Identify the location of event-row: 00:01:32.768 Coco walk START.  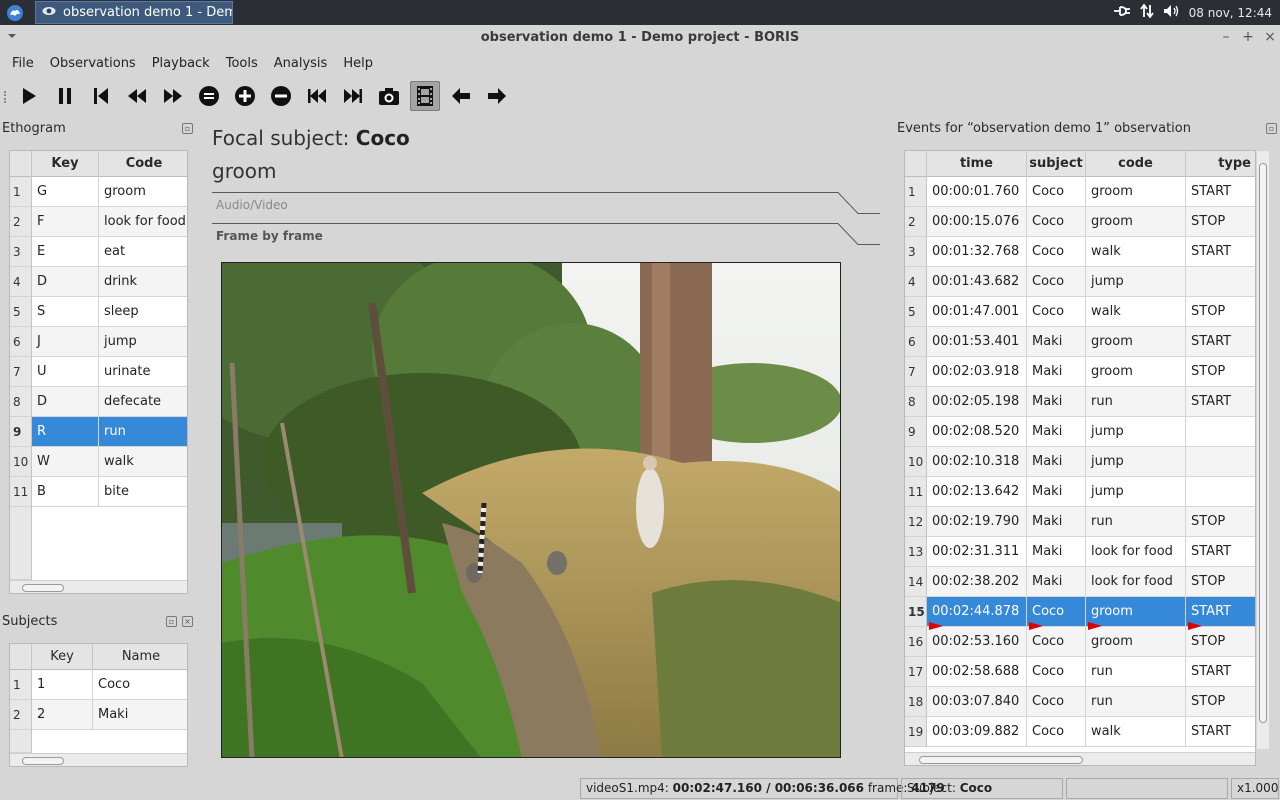
(1091, 252).